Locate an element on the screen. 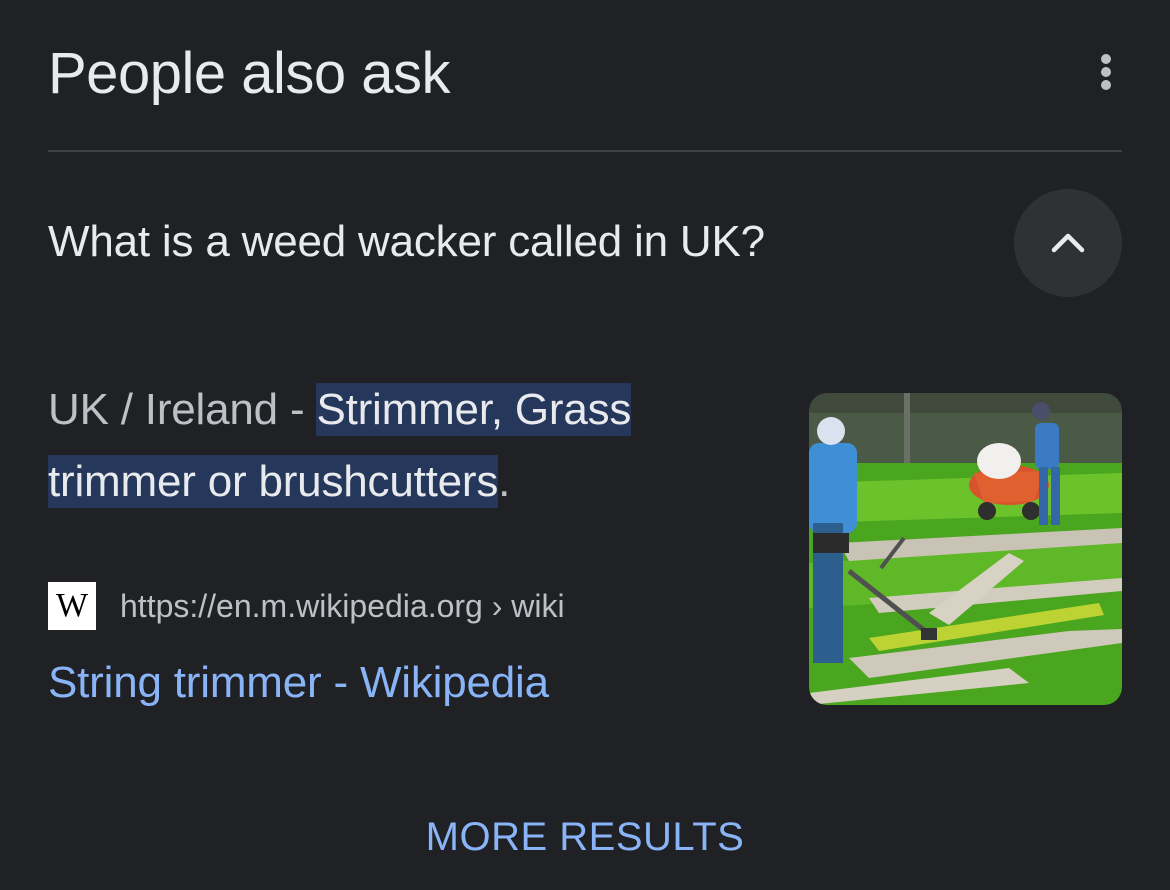 This screenshot has width=1170, height=890. source-url: https://en.m.wikipedia.org › wiki is located at coordinates (342, 606).